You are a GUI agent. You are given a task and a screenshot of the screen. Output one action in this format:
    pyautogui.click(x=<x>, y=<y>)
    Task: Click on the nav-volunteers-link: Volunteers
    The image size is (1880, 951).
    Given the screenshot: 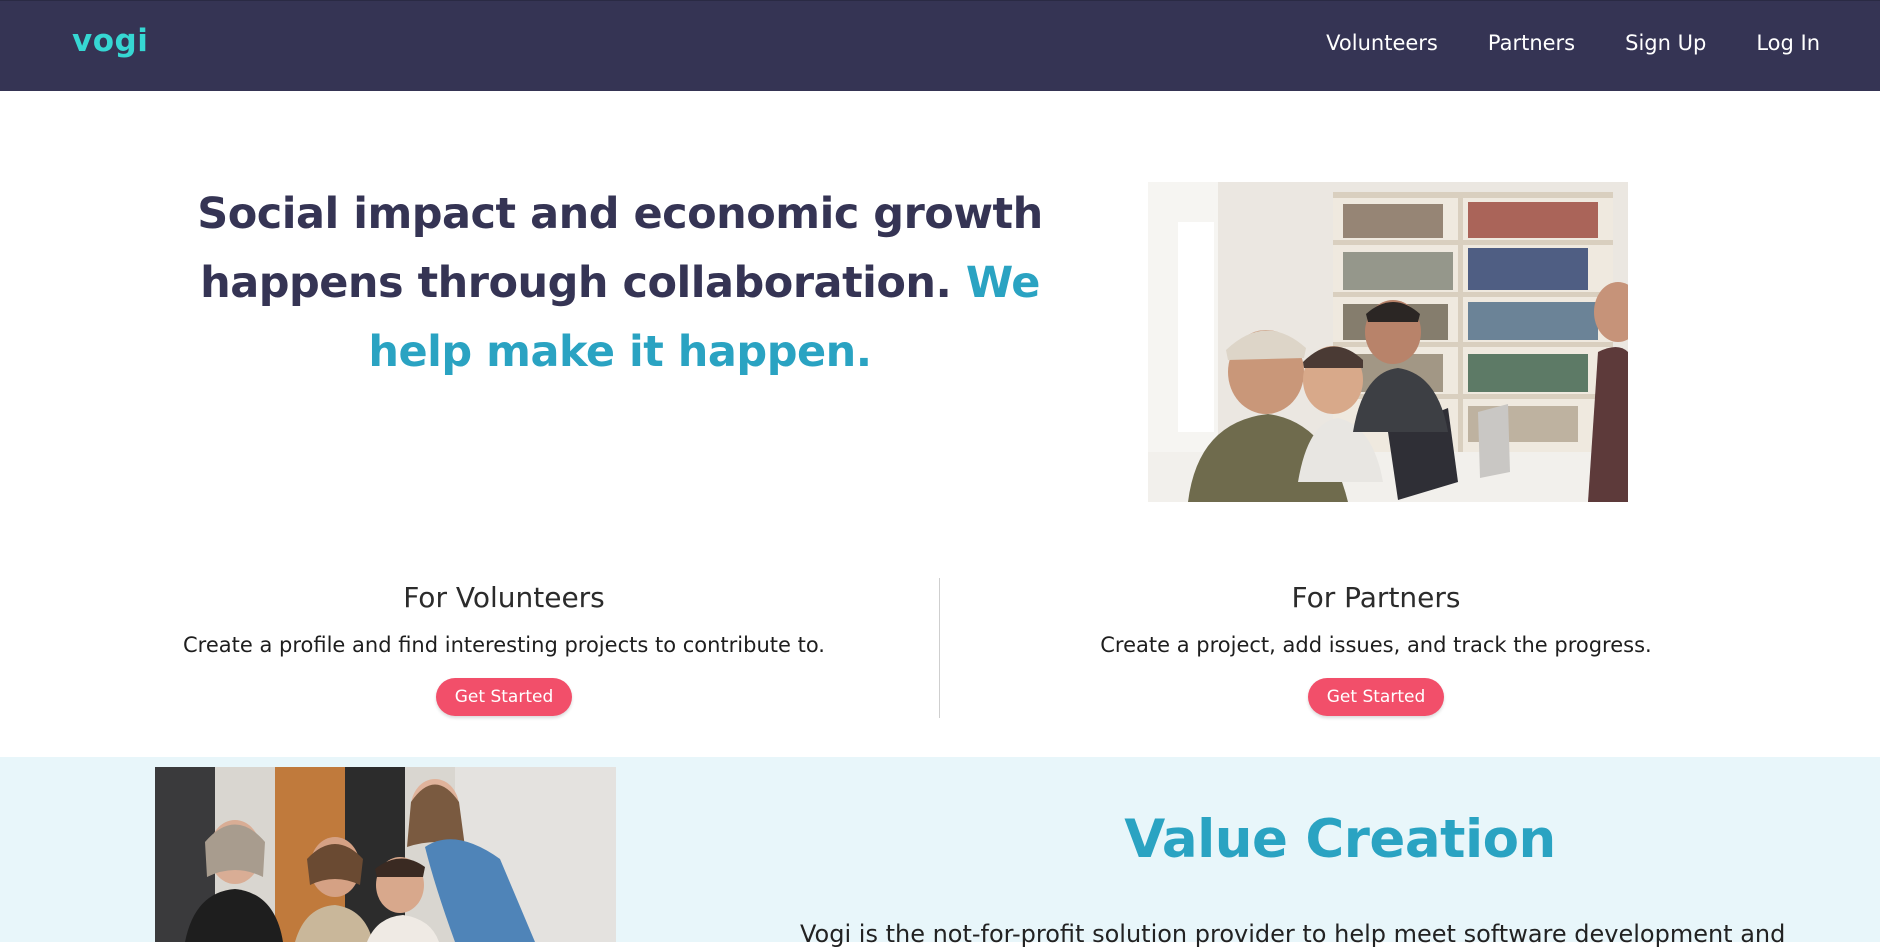 What is the action you would take?
    pyautogui.click(x=1382, y=43)
    